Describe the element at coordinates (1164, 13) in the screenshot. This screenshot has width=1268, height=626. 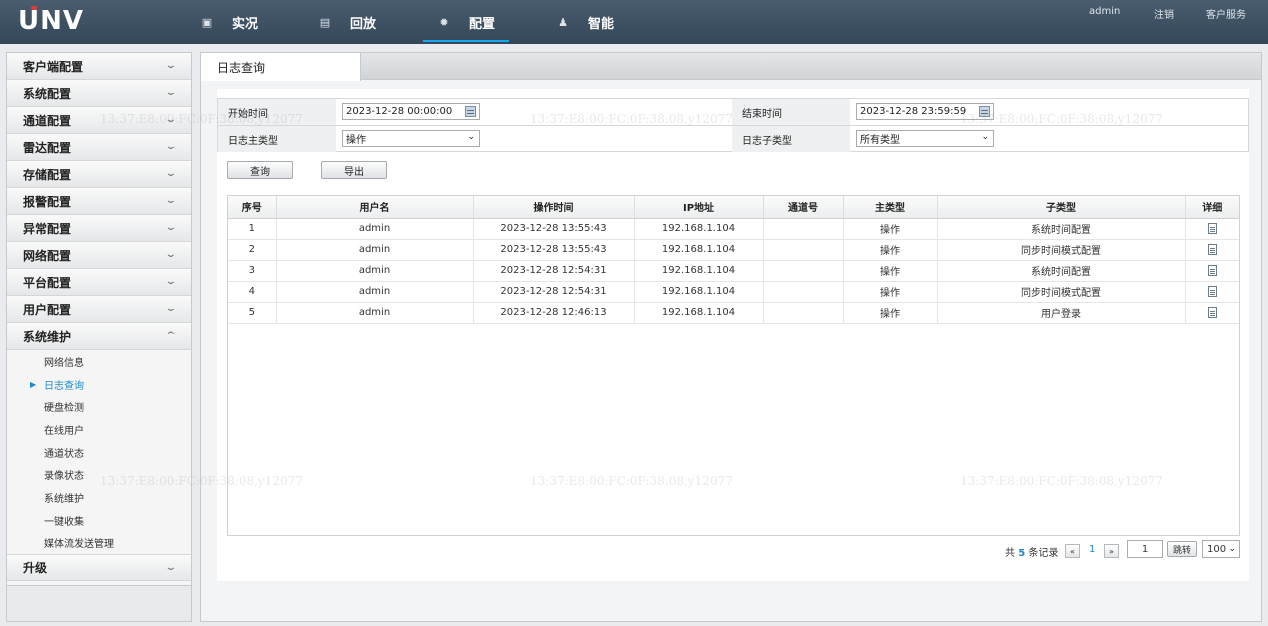
I see `logout-link: 注销` at that location.